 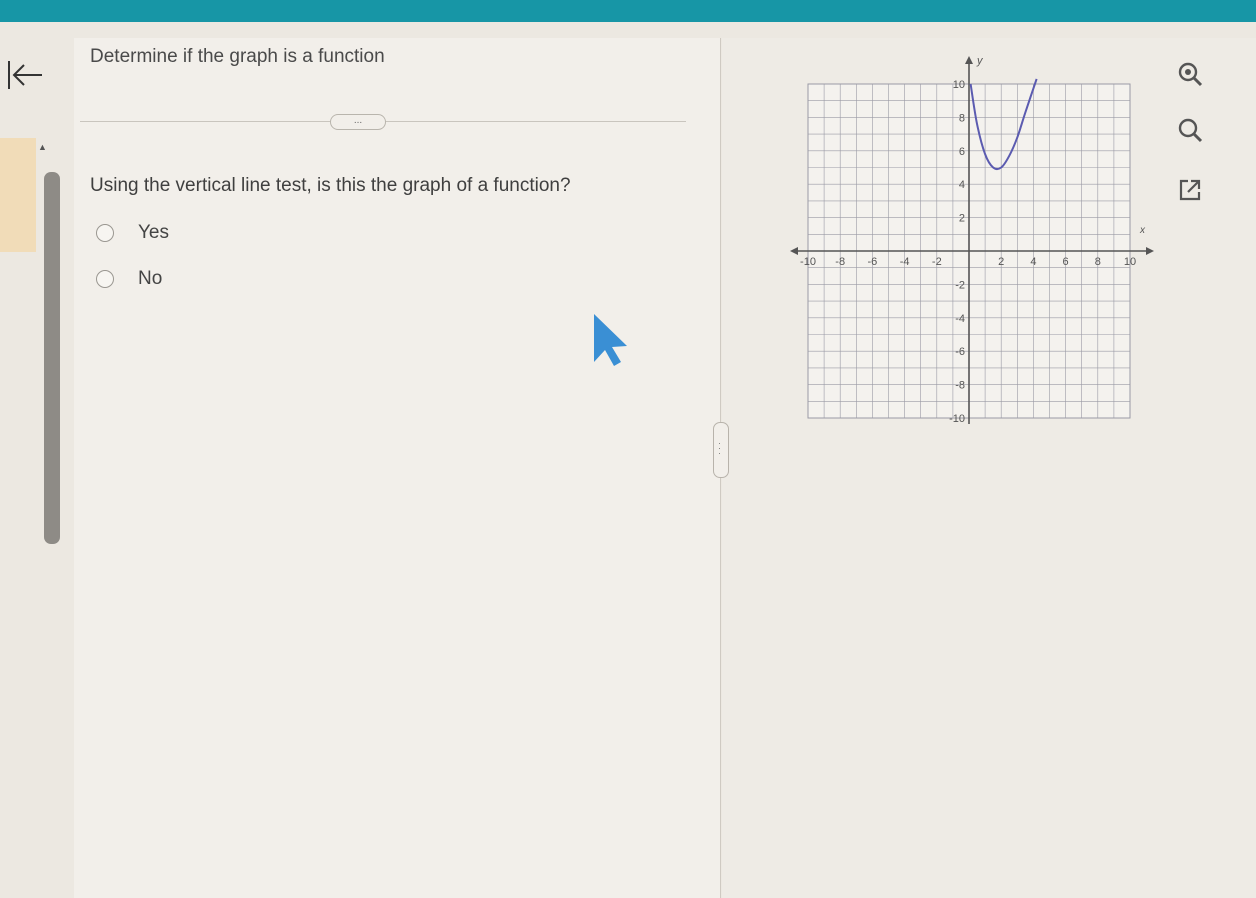 What do you see at coordinates (960, 285) in the screenshot?
I see `y-tick-label: -2` at bounding box center [960, 285].